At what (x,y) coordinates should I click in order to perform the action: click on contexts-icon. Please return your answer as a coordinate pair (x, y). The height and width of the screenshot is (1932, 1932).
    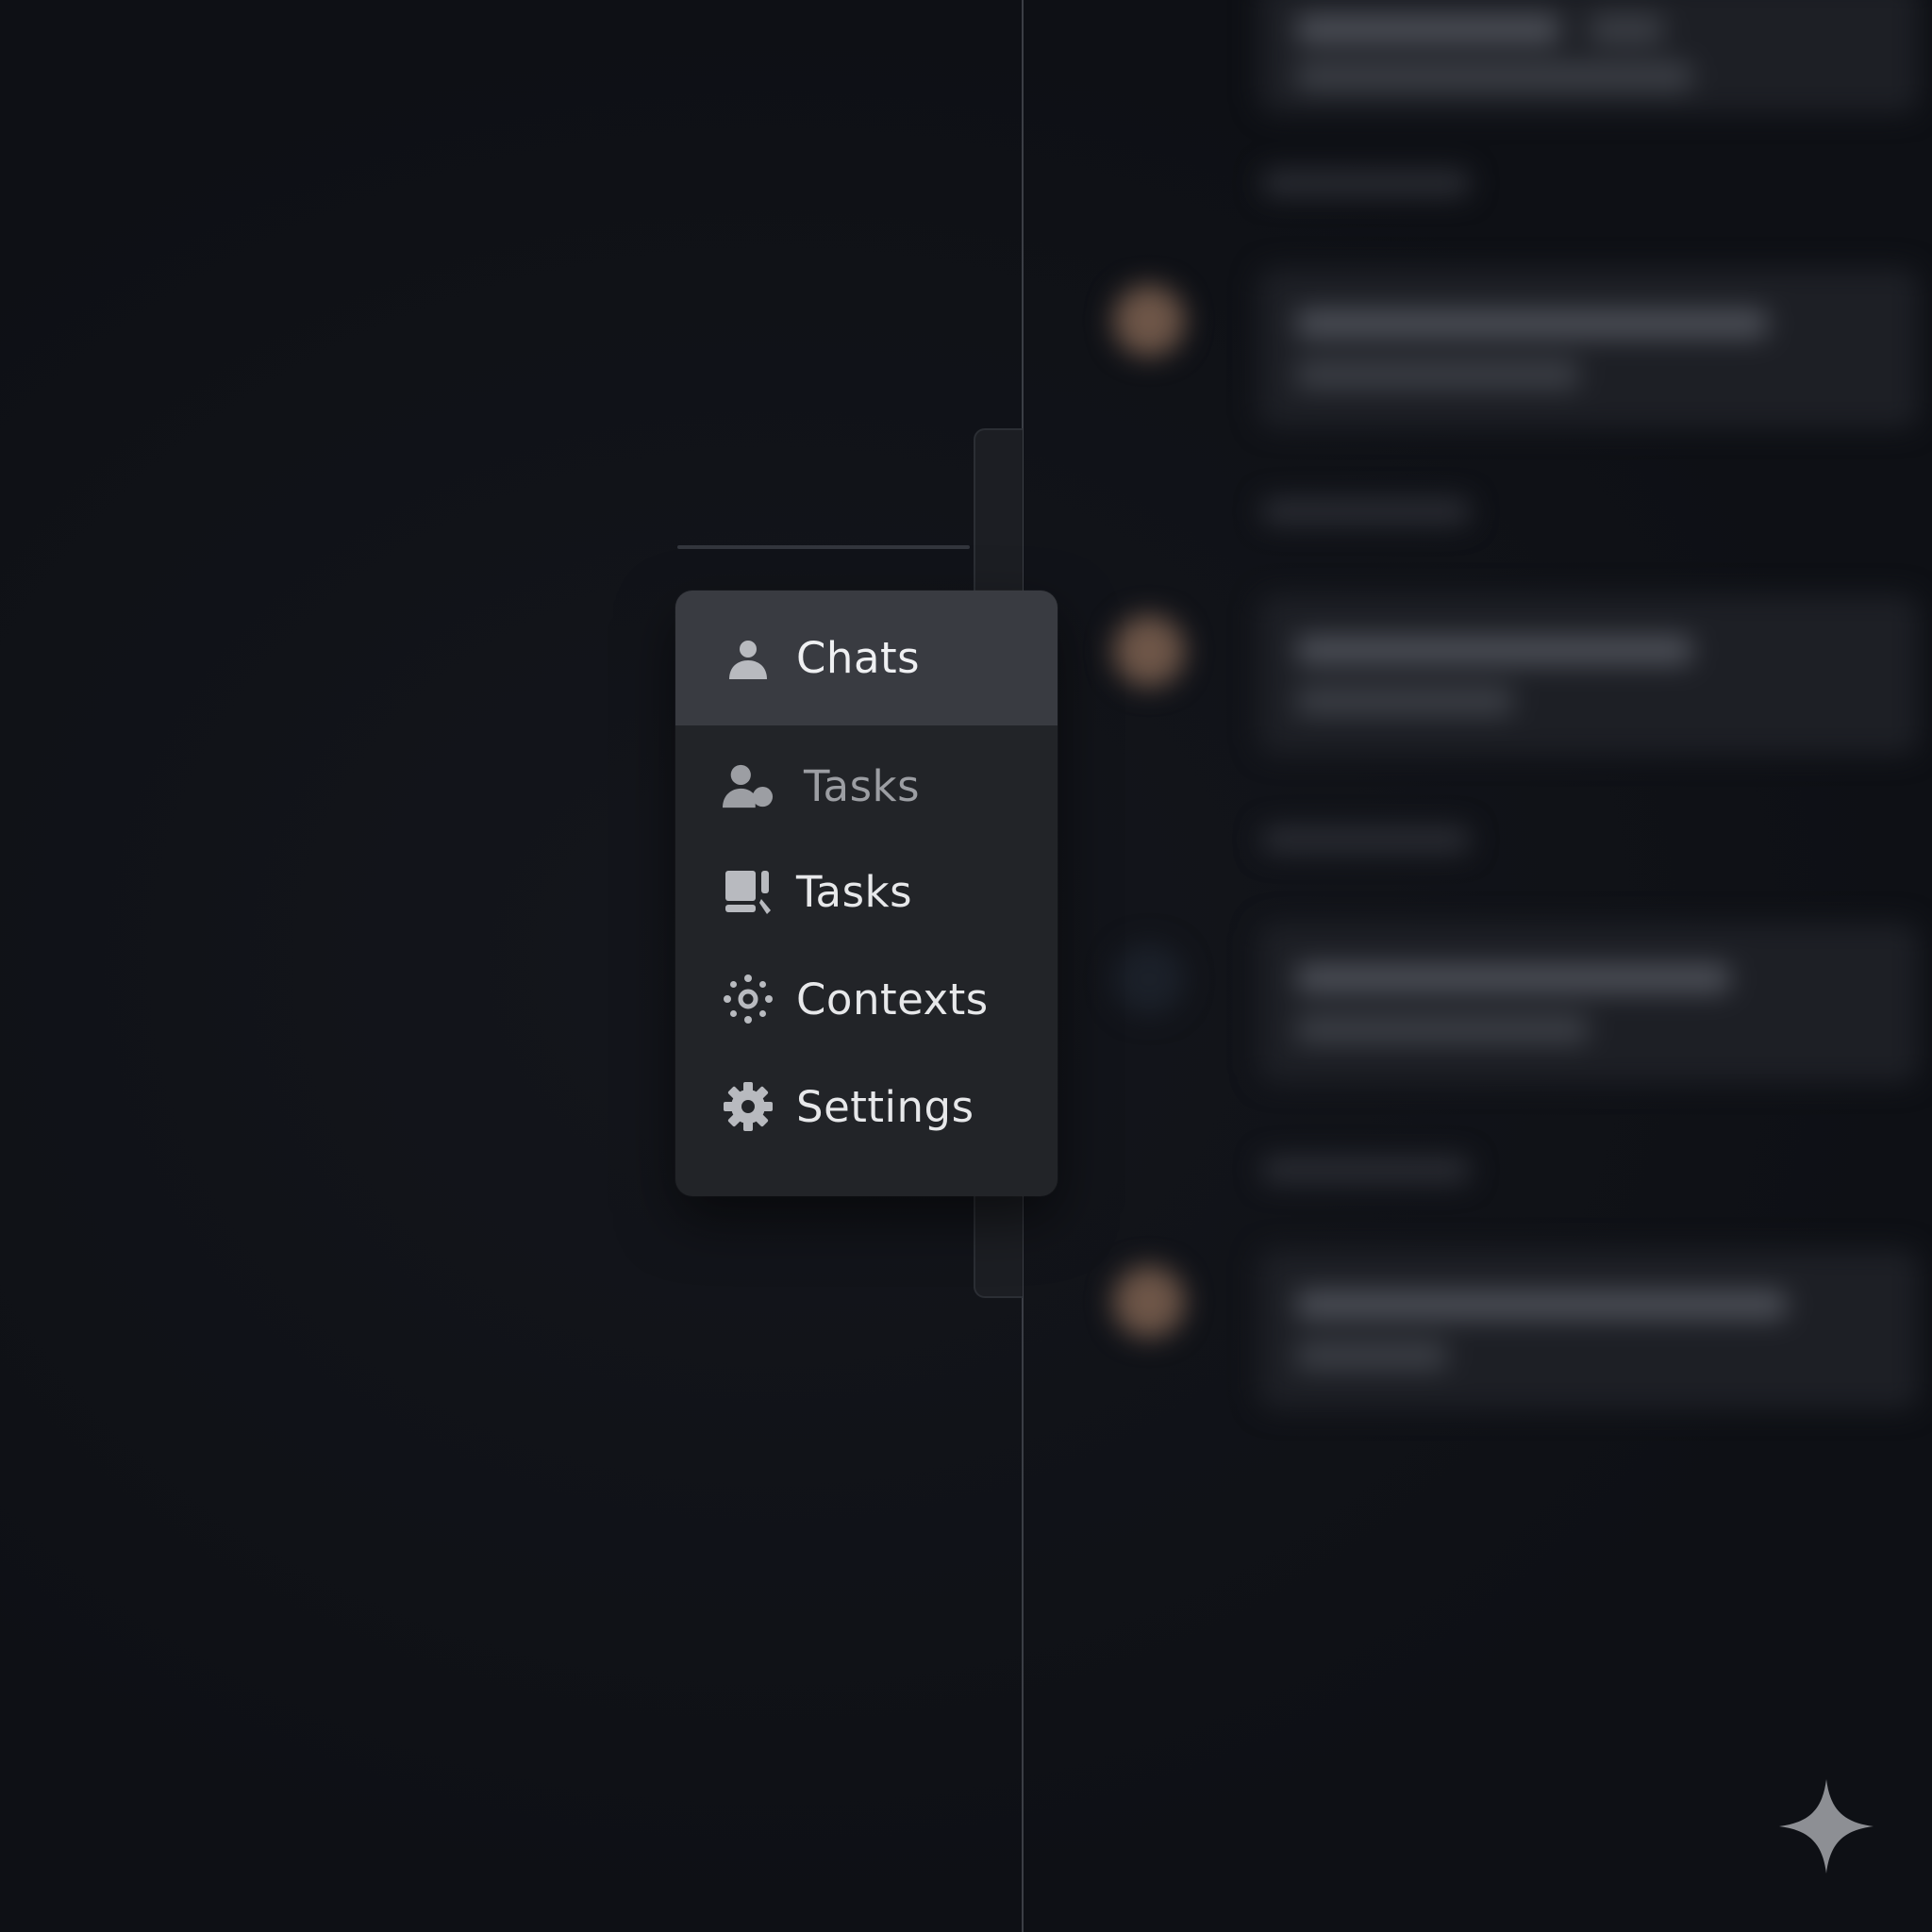
    Looking at the image, I should click on (748, 999).